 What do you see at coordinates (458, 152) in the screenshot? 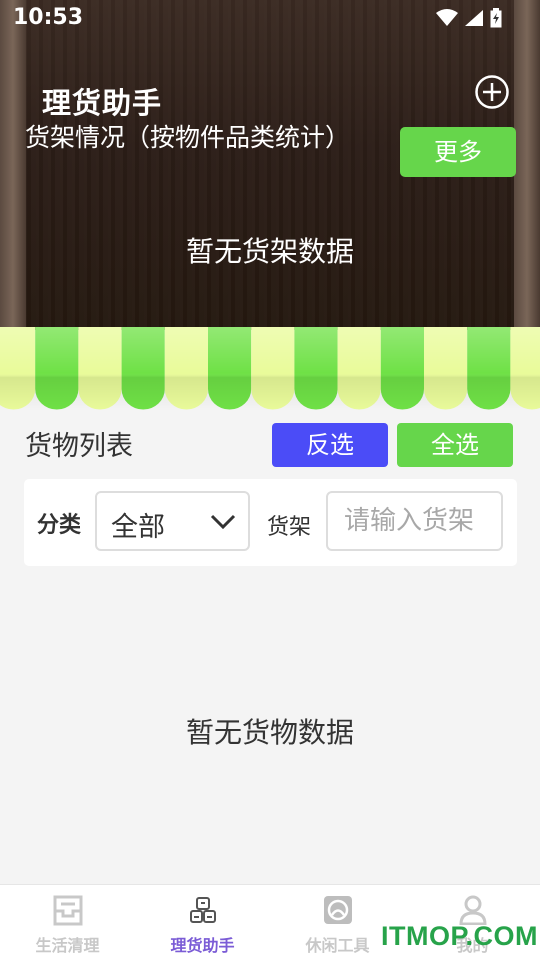
I see `more-button: 更多` at bounding box center [458, 152].